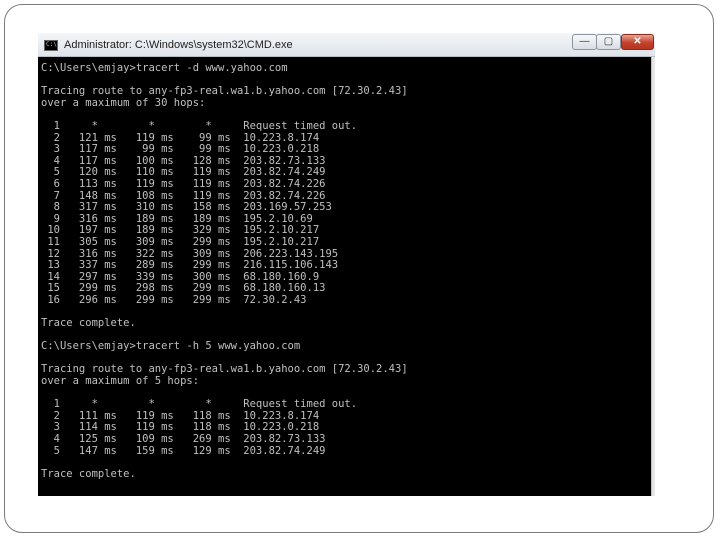 The width and height of the screenshot is (720, 540). What do you see at coordinates (123, 102) in the screenshot?
I see `console-line: over a maximum of 30 hops:` at bounding box center [123, 102].